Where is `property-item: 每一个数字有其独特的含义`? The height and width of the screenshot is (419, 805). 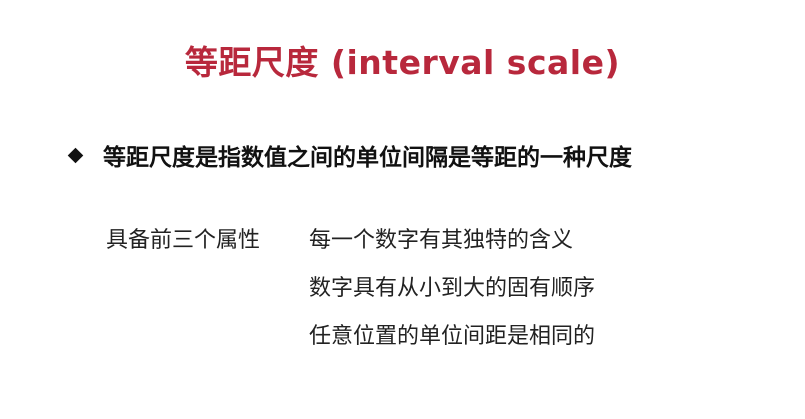 property-item: 每一个数字有其独特的含义 is located at coordinates (441, 240).